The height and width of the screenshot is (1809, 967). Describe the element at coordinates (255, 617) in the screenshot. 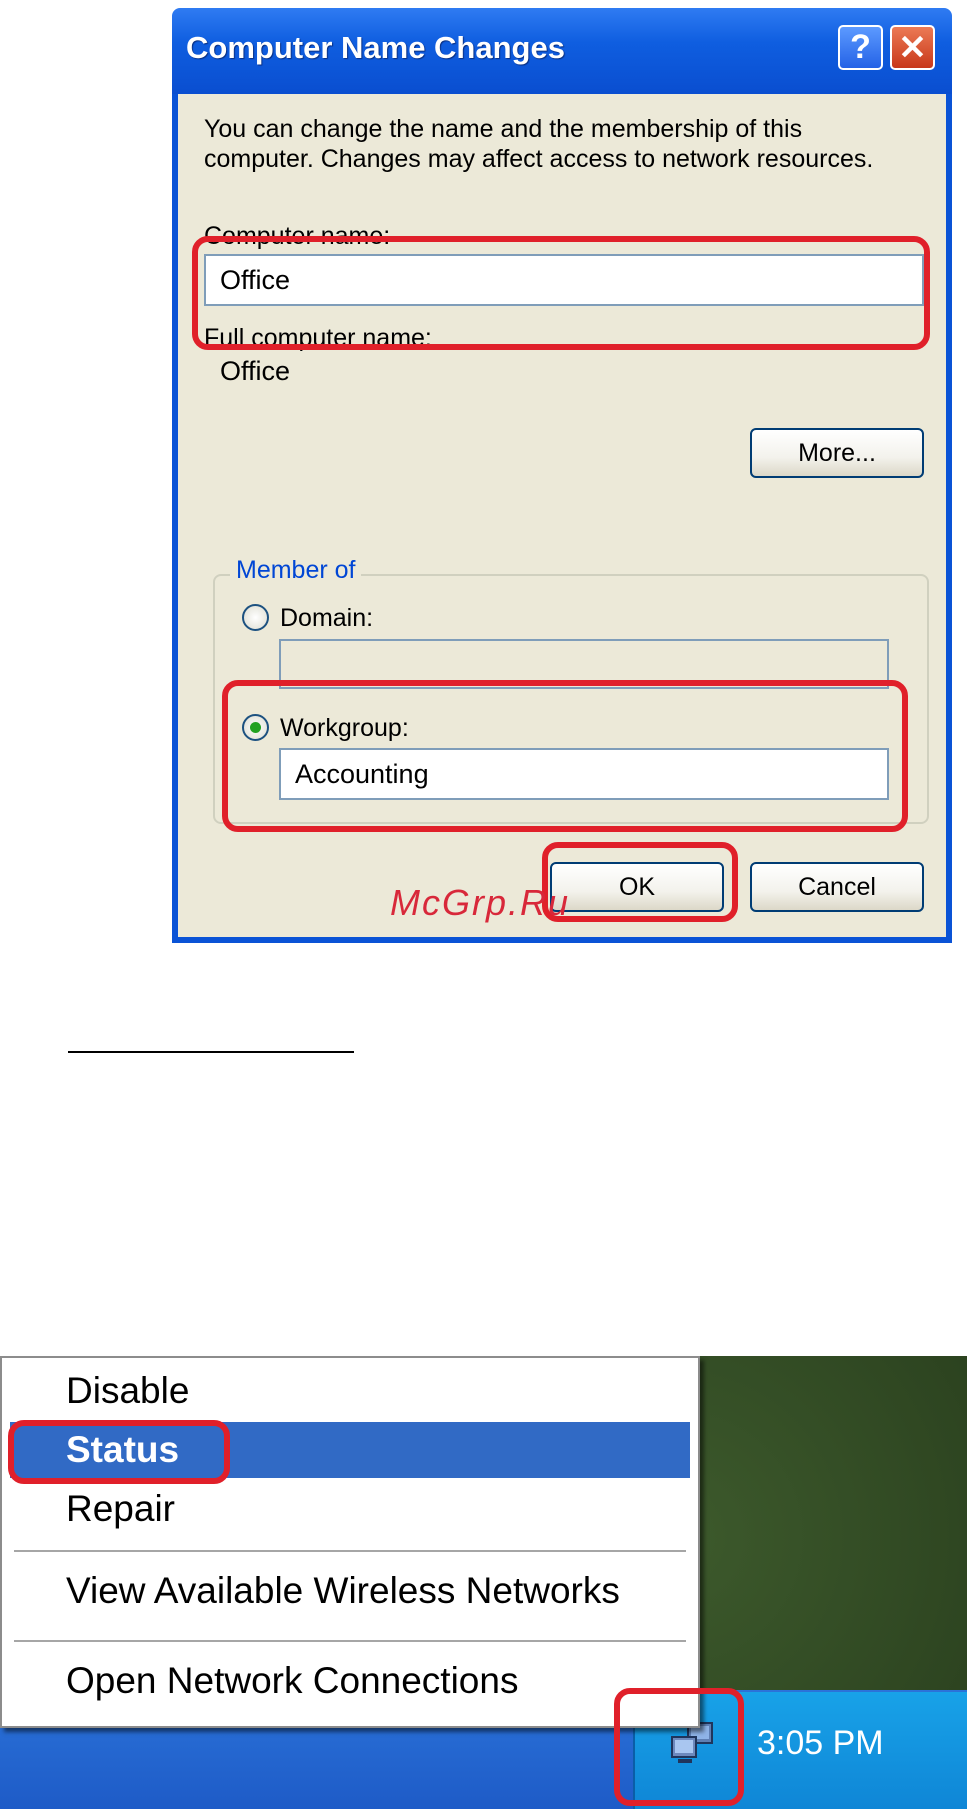

I see `domain-radio` at that location.